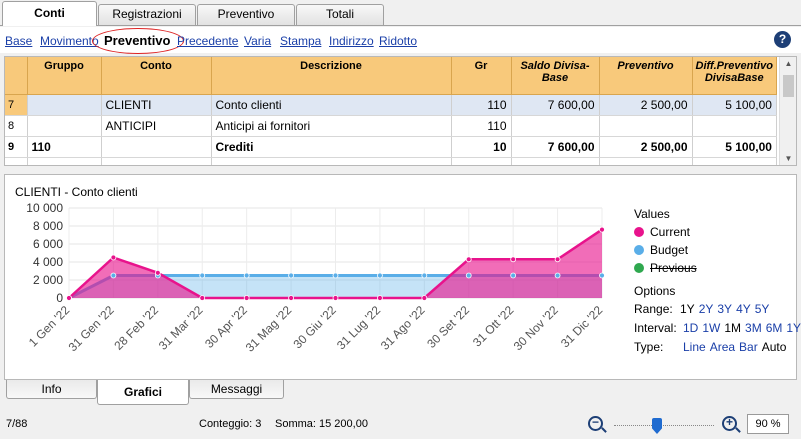 The width and height of the screenshot is (801, 439). What do you see at coordinates (657, 426) in the screenshot?
I see `zoom-slider-thumb` at bounding box center [657, 426].